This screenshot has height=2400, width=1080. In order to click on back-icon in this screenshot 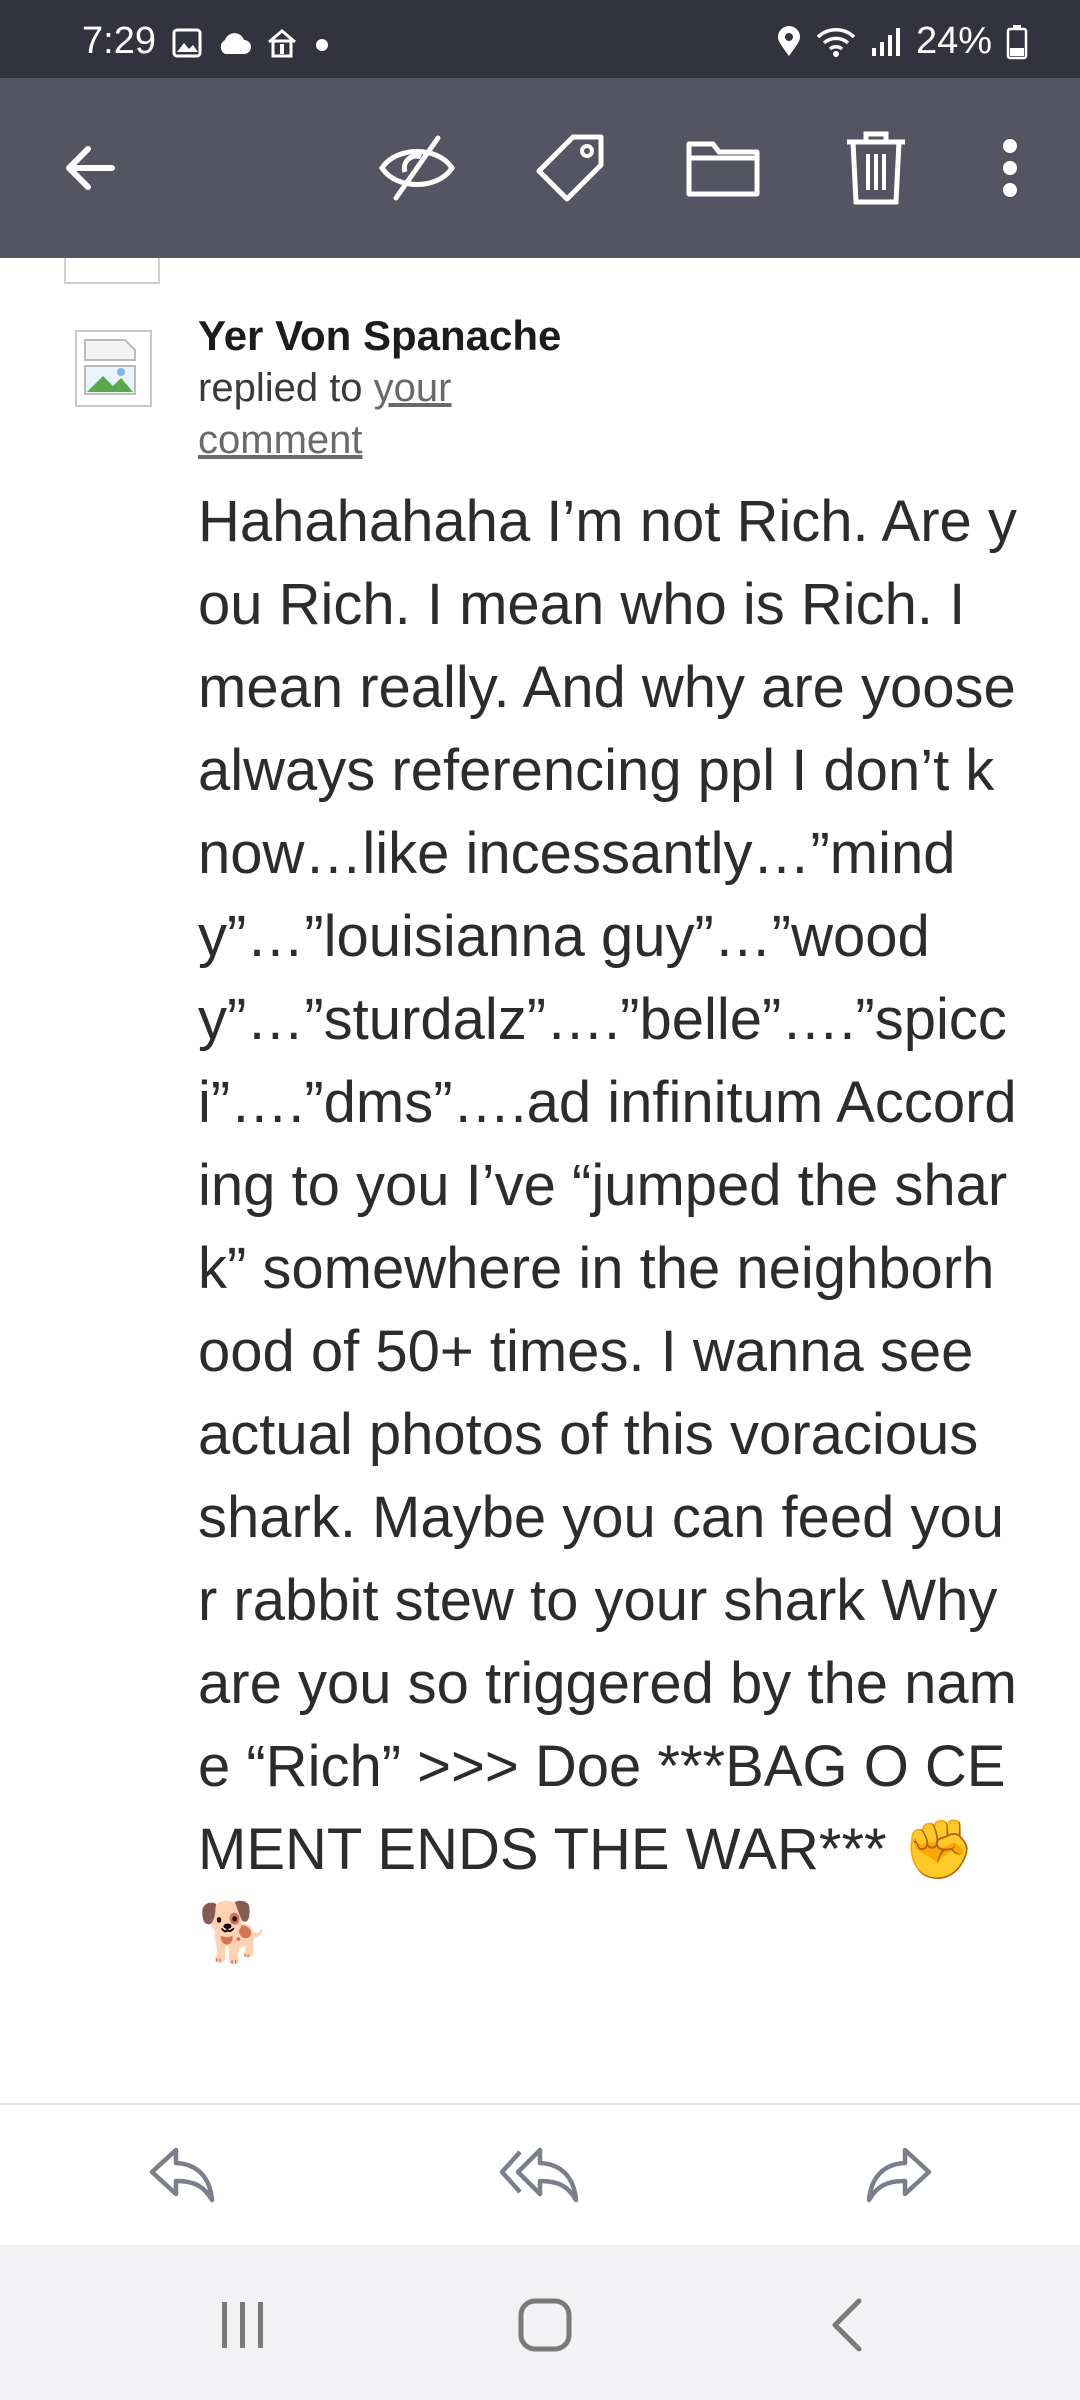, I will do `click(847, 2325)`.